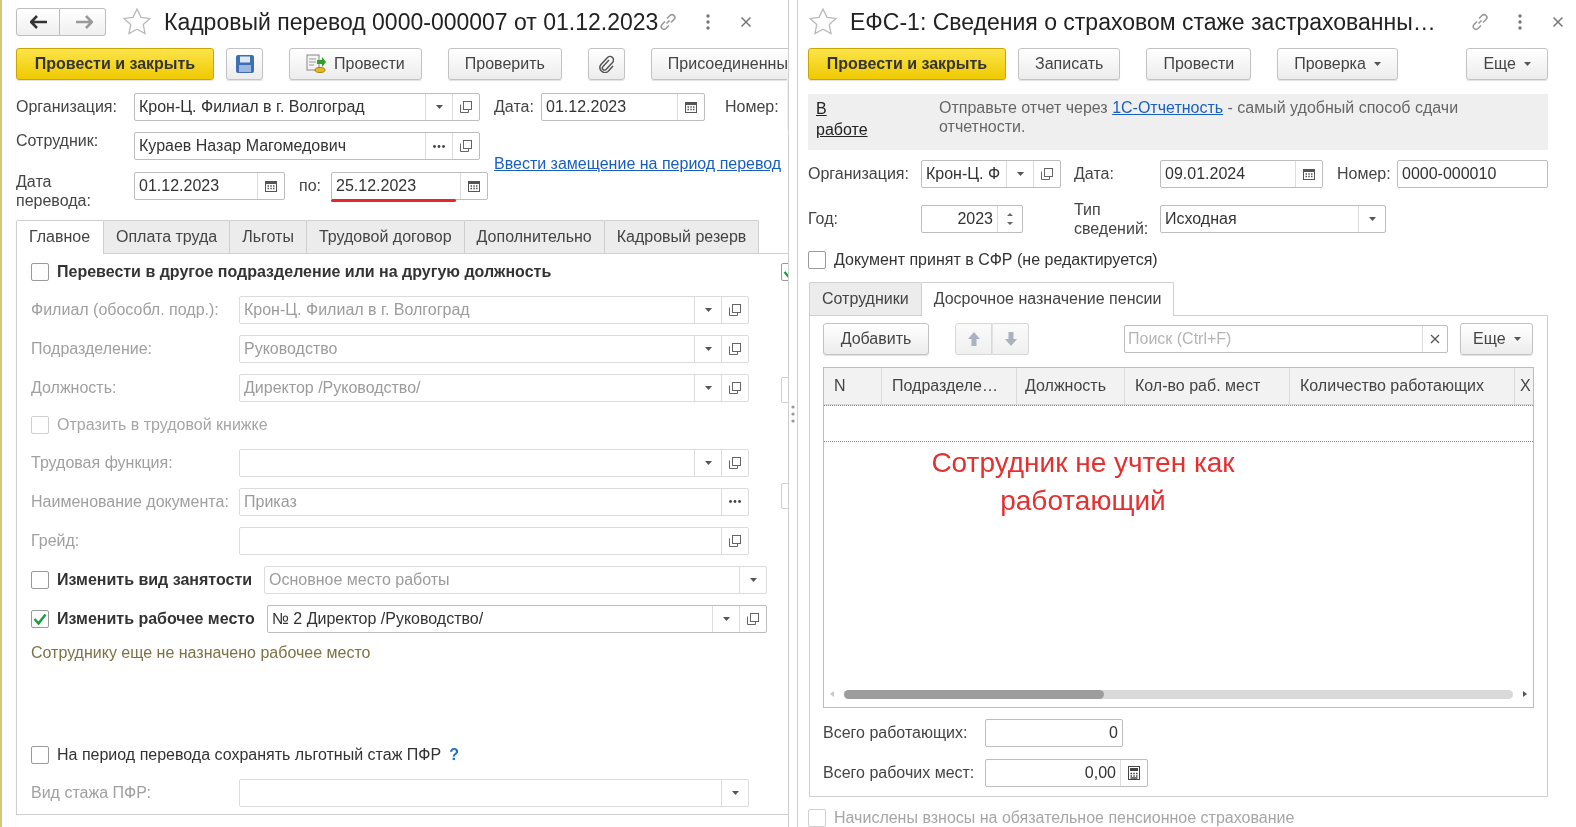 The height and width of the screenshot is (827, 1576). I want to click on column-header: Х, so click(1524, 386).